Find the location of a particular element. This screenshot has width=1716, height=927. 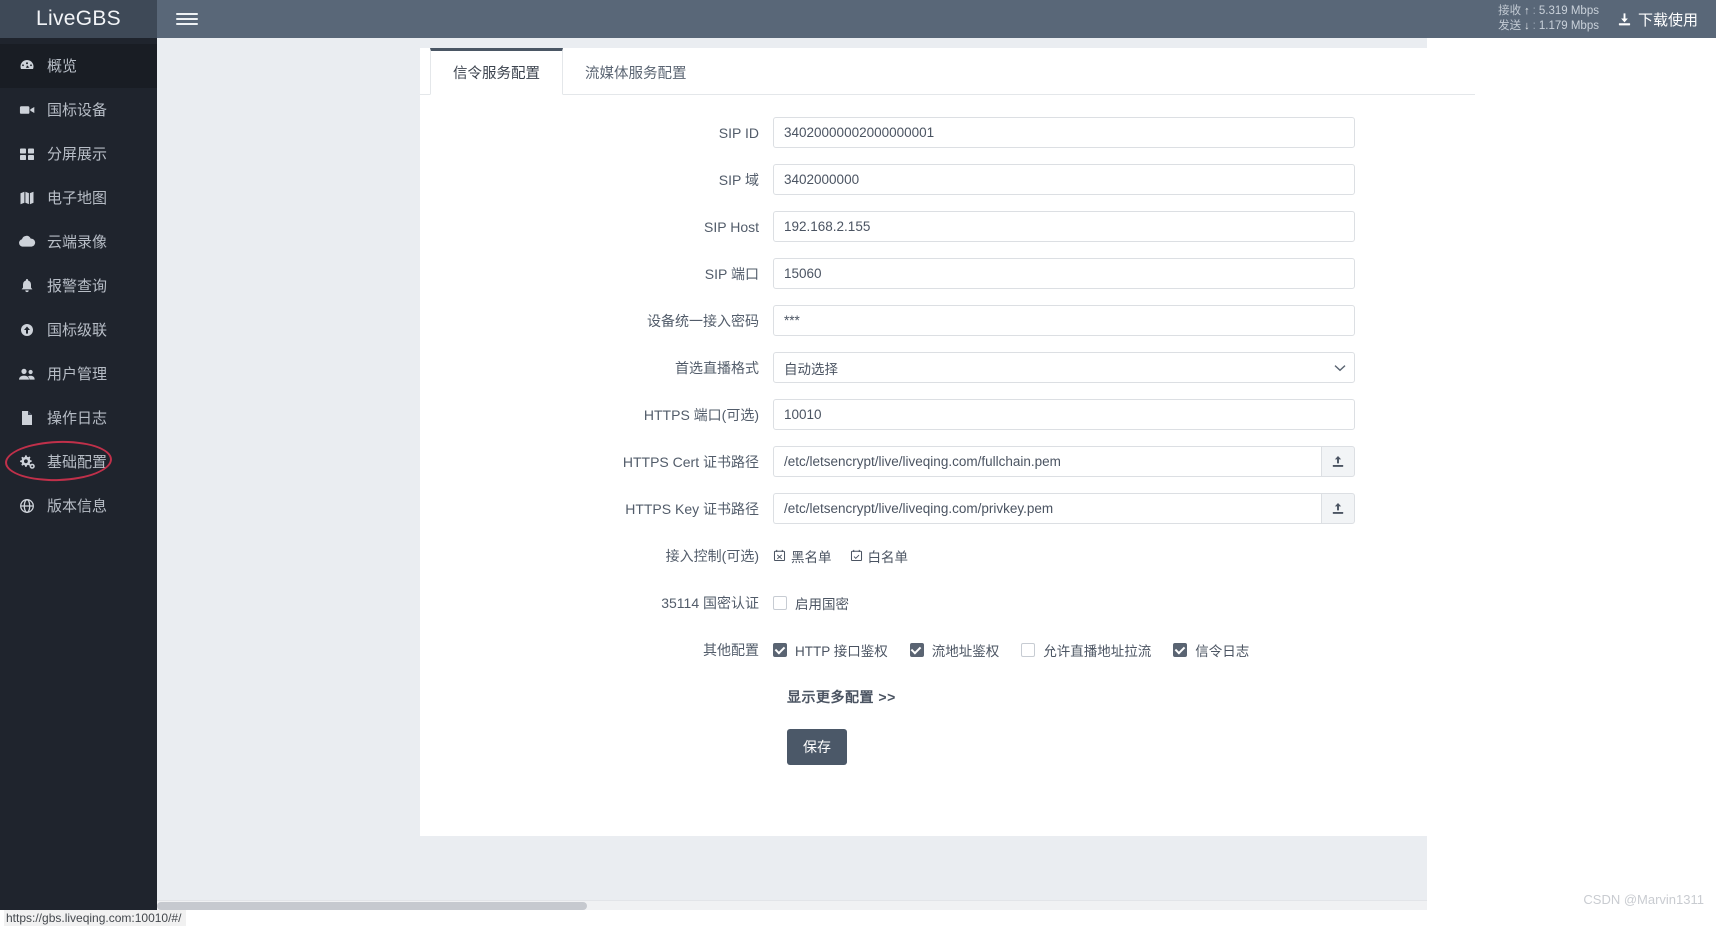

https-cert-input is located at coordinates (1047, 461).